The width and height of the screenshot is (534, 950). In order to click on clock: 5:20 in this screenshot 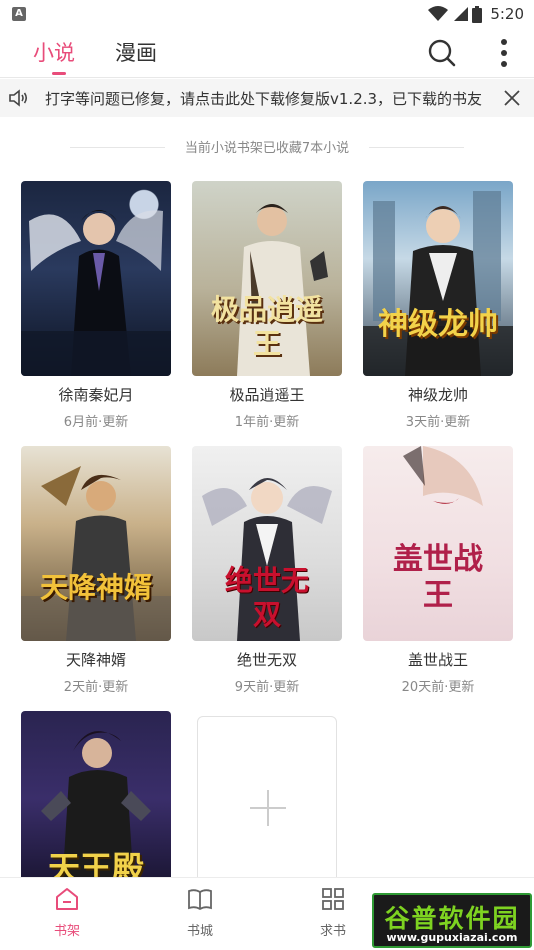, I will do `click(507, 14)`.